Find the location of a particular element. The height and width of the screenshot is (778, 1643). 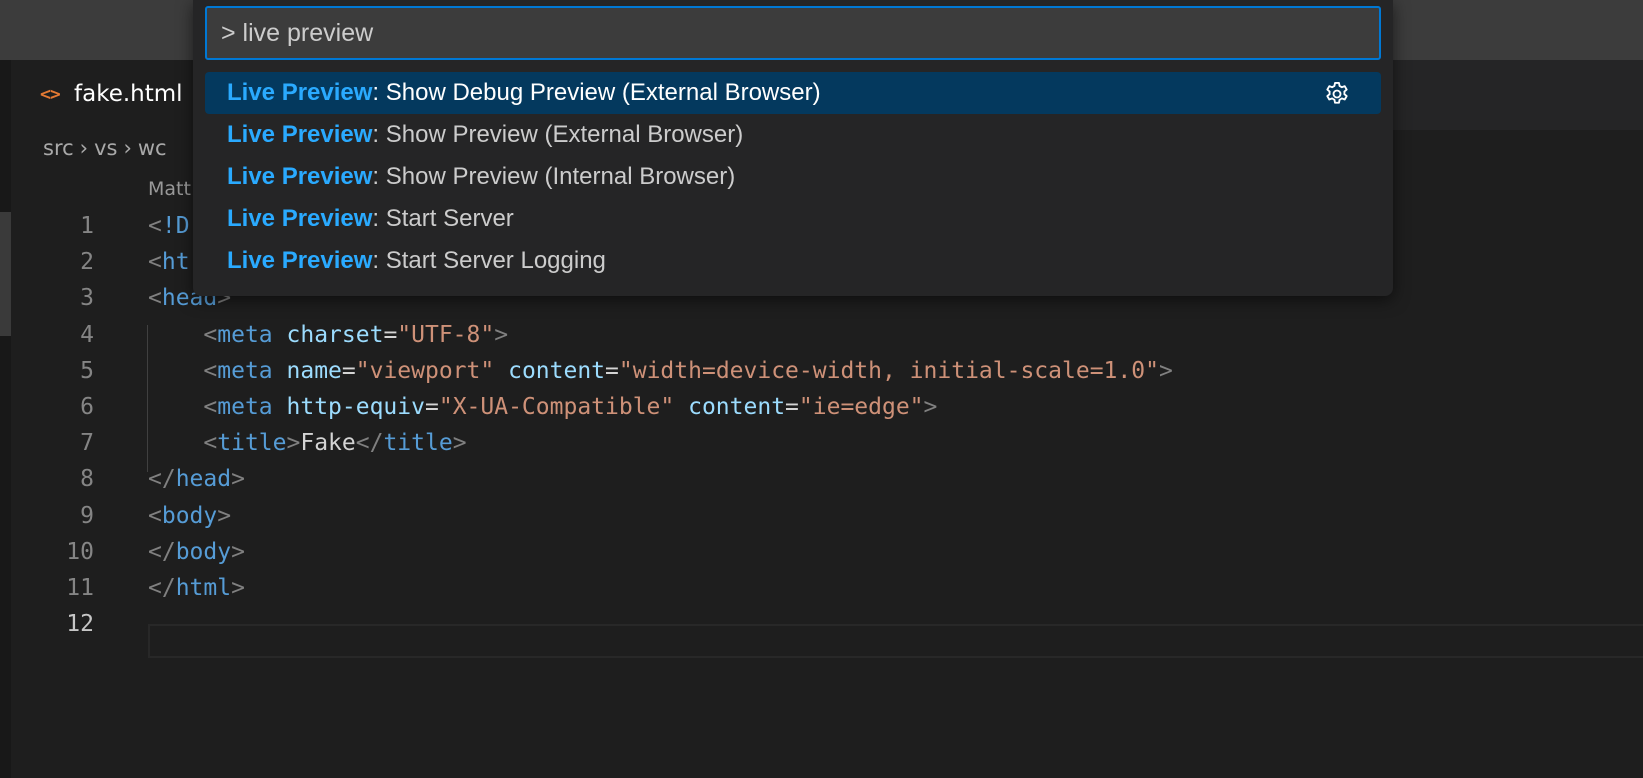

line-number: 1 is located at coordinates (87, 226).